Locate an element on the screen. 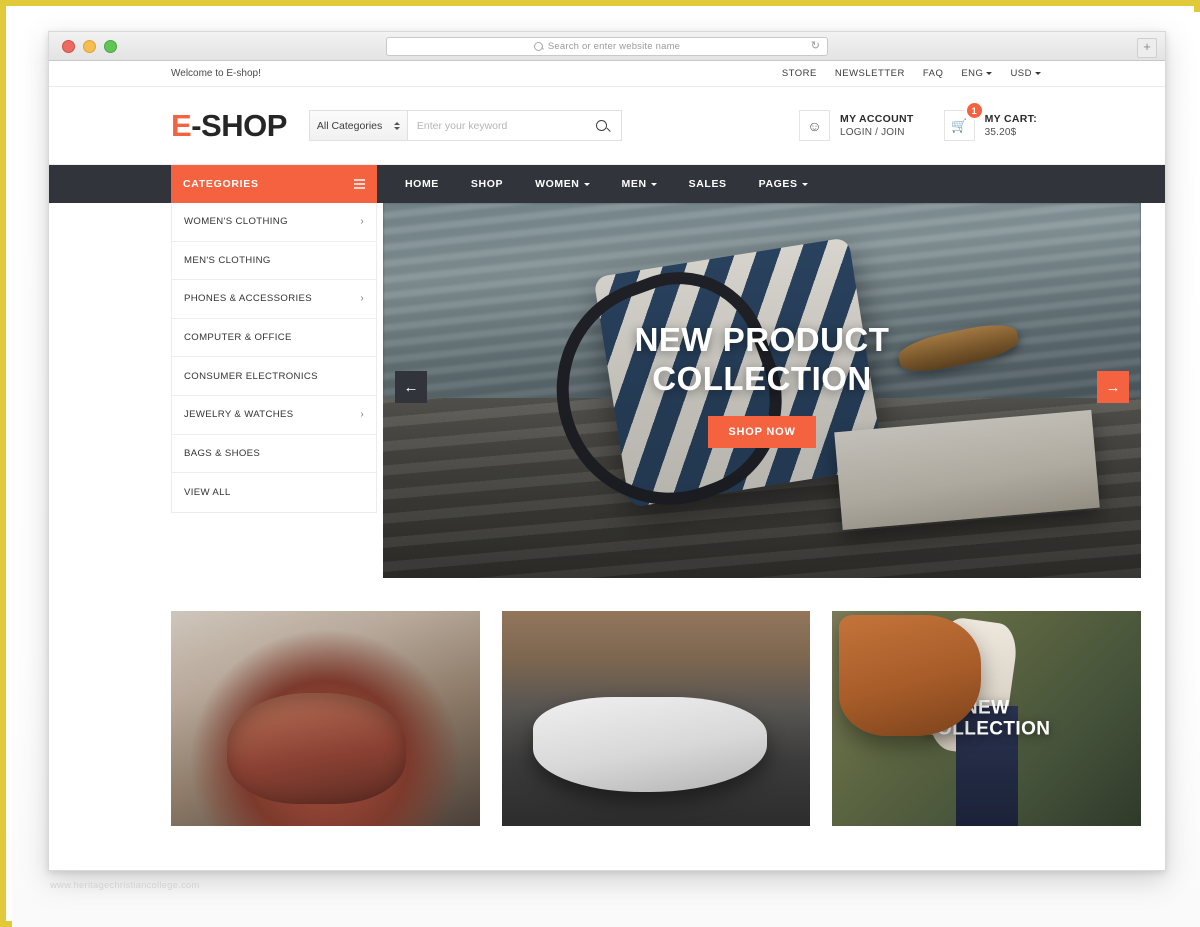 This screenshot has width=1200, height=927. promo-banner-bags: NEW COLLECTION is located at coordinates (325, 718).